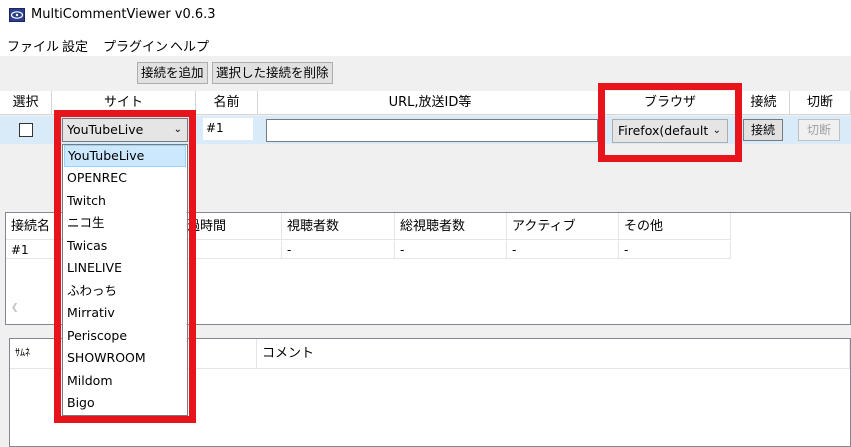  Describe the element at coordinates (32, 226) in the screenshot. I see `col-header-connection-name: 接続名` at that location.